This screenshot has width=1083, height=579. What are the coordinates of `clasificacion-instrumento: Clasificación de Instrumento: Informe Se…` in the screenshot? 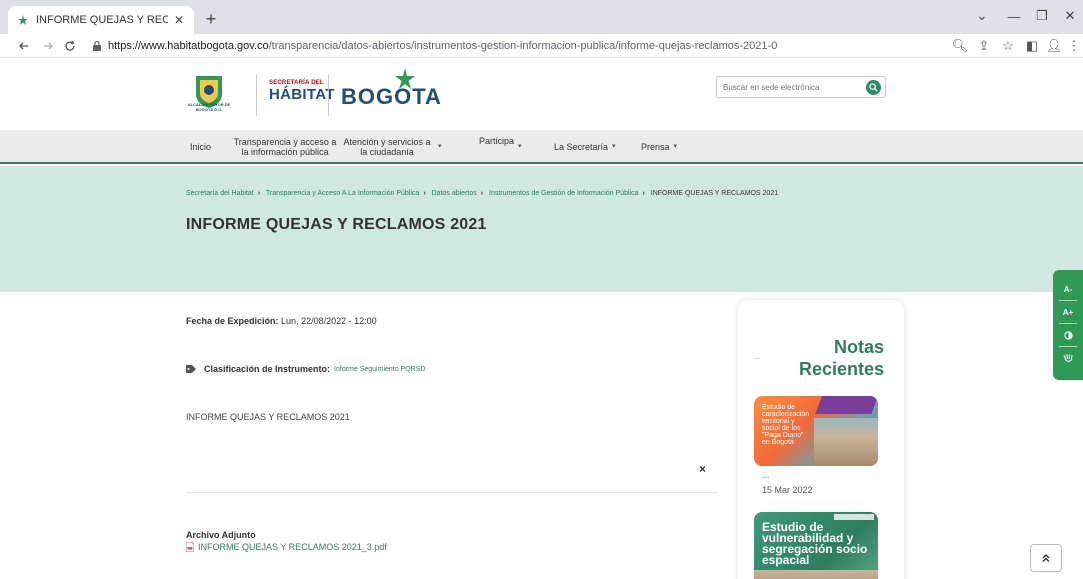 It's located at (305, 369).